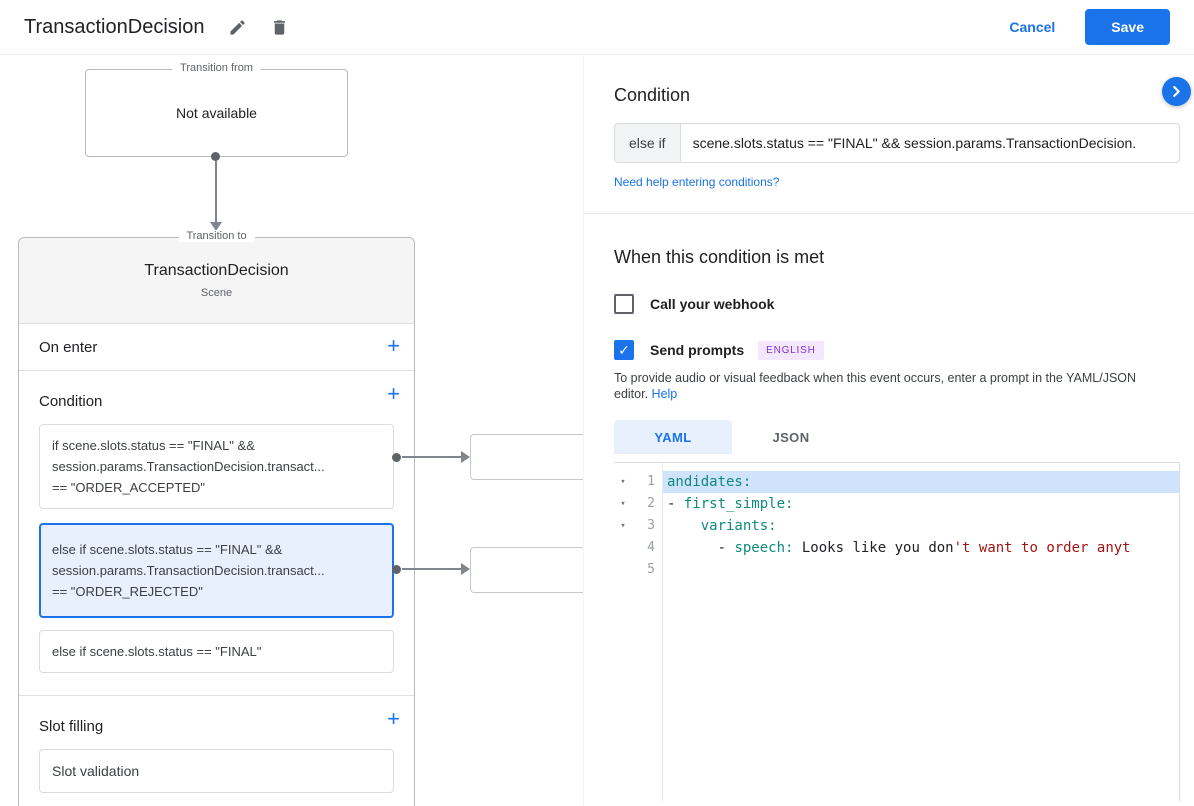 The height and width of the screenshot is (806, 1194). What do you see at coordinates (396, 457) in the screenshot?
I see `condition1-connector-dot` at bounding box center [396, 457].